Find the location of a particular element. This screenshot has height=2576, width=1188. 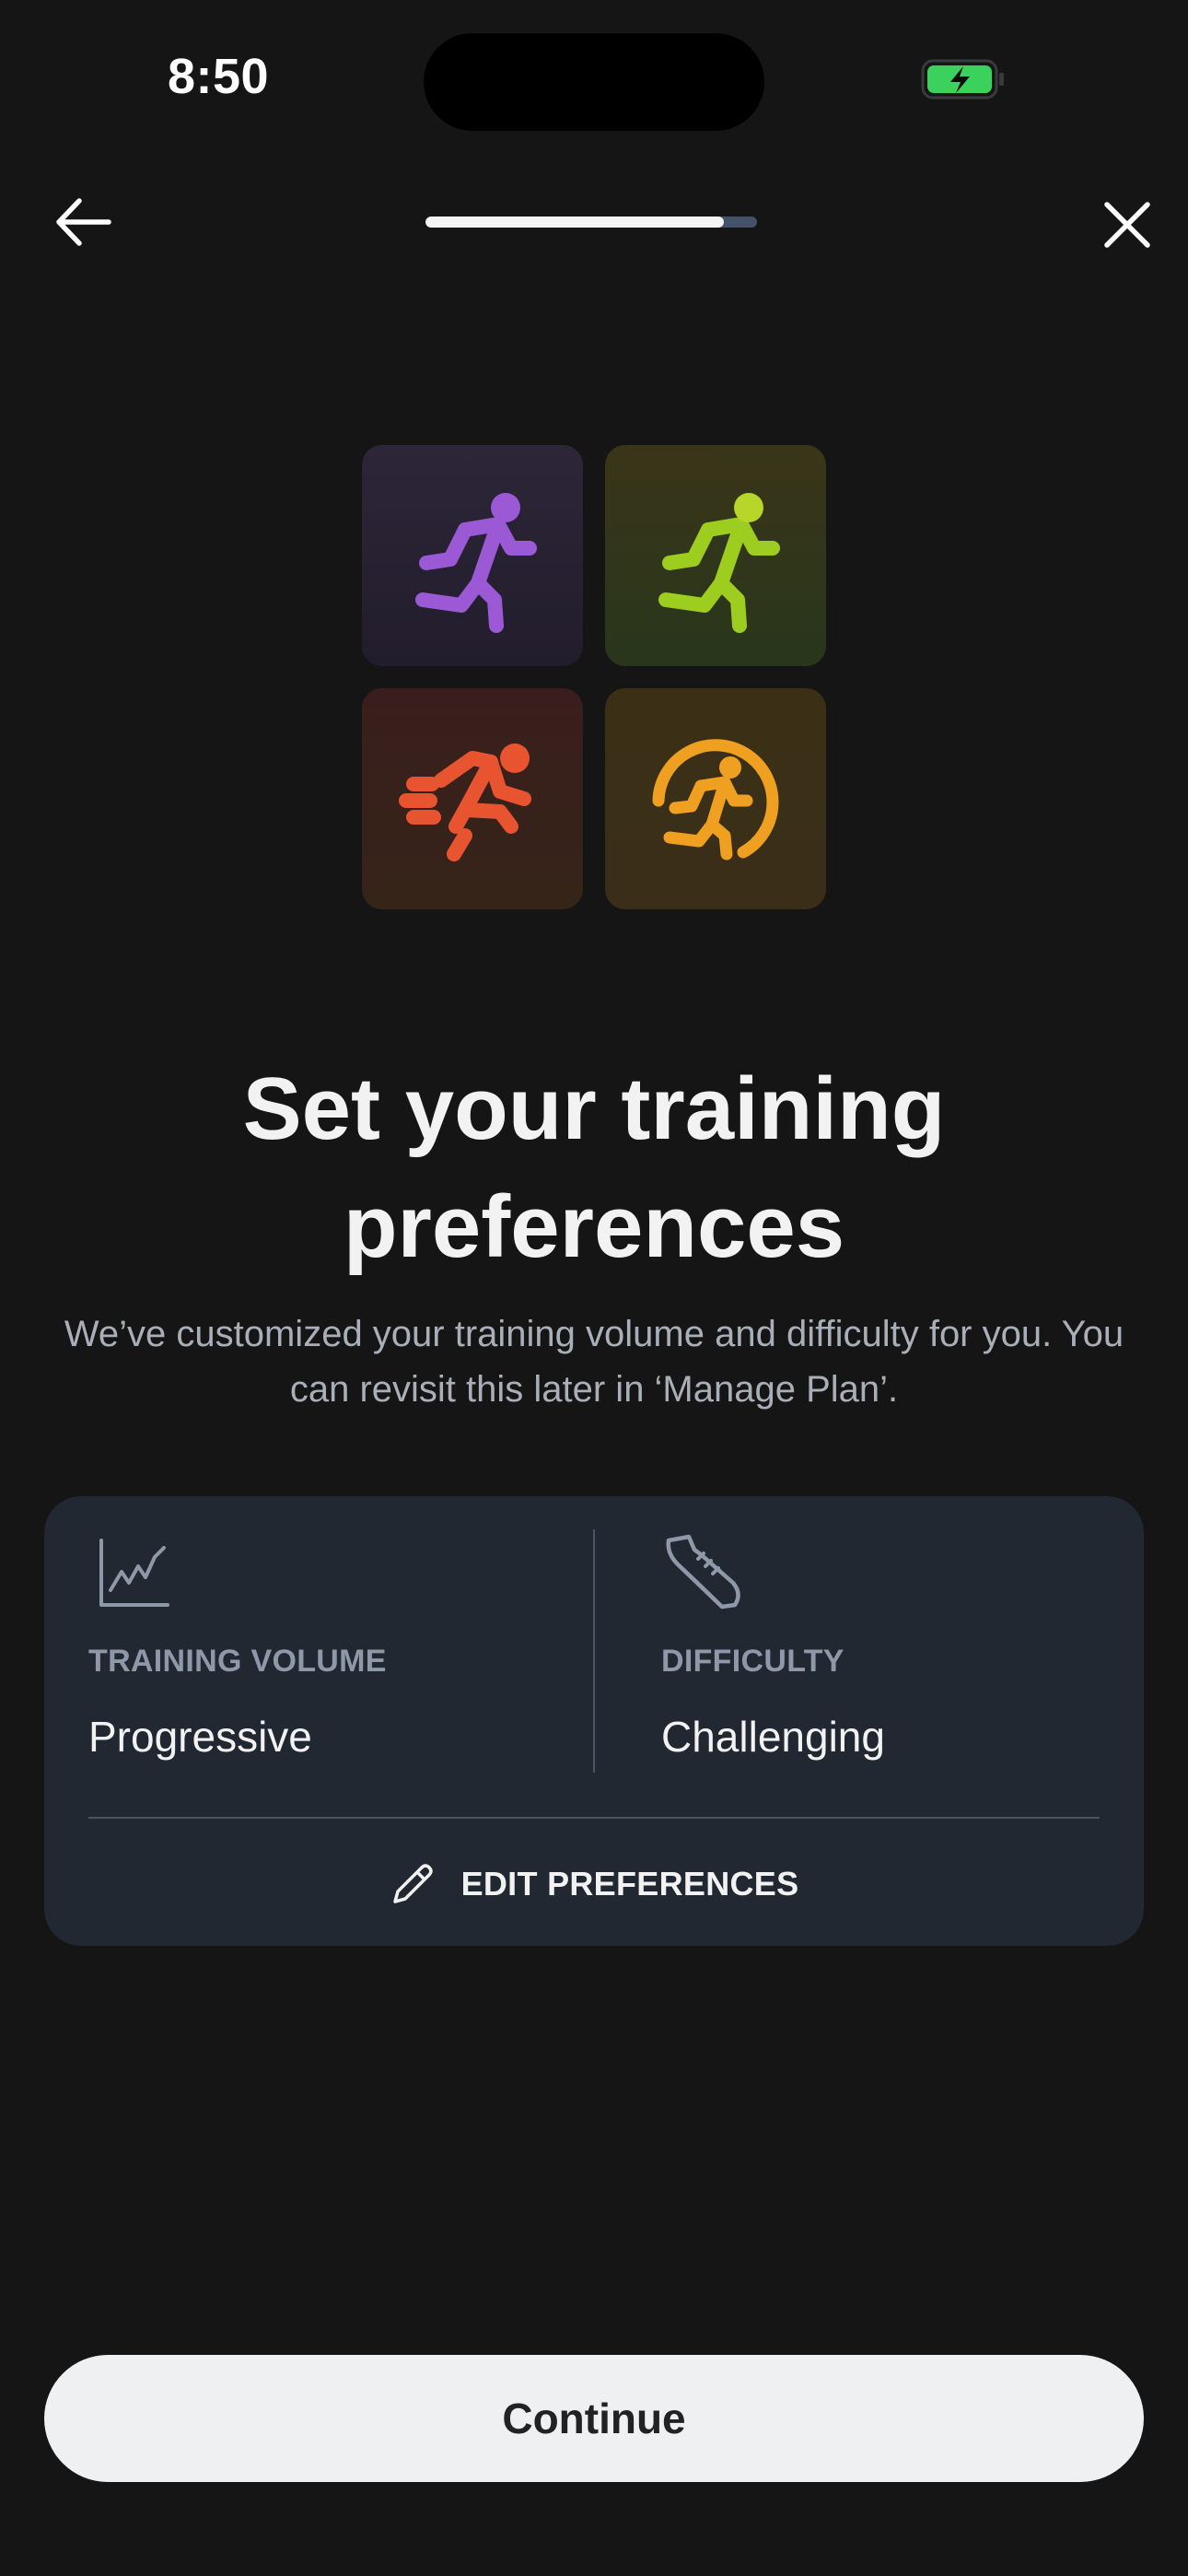

runner-tile-purple is located at coordinates (473, 555).